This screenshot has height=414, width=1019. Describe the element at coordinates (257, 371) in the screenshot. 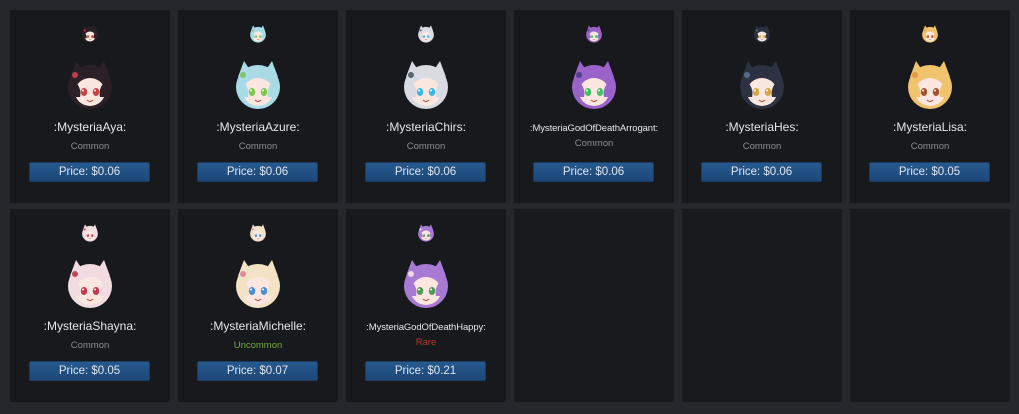

I see `price-button: Price: $0.07` at that location.